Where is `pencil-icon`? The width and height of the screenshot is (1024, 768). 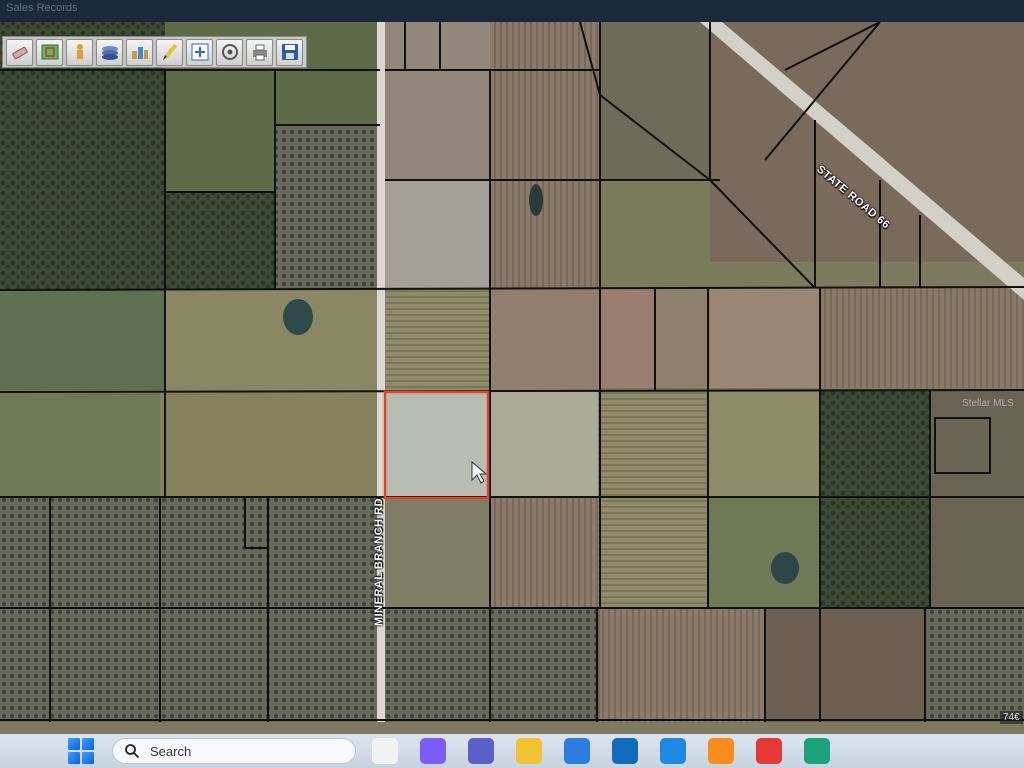
pencil-icon is located at coordinates (169, 51).